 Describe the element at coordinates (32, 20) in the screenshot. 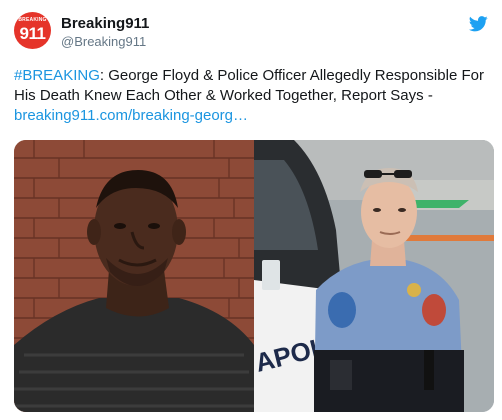

I see `avatar-label-small: BREAKING` at that location.